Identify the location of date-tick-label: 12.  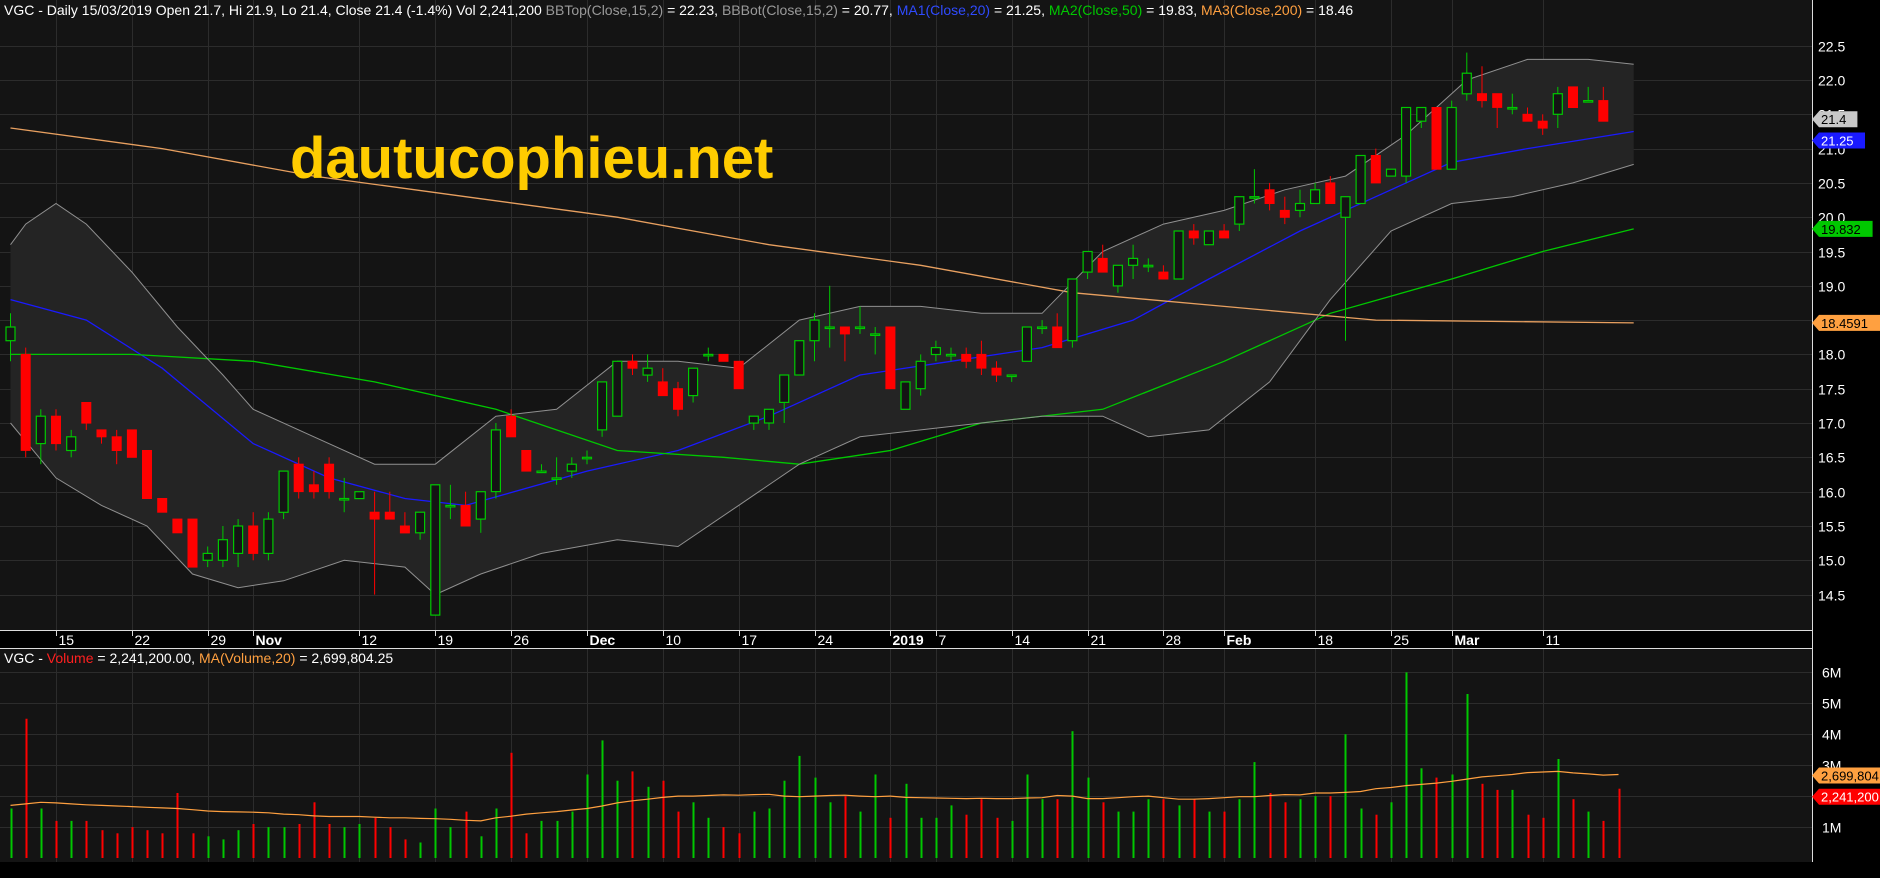
(370, 640).